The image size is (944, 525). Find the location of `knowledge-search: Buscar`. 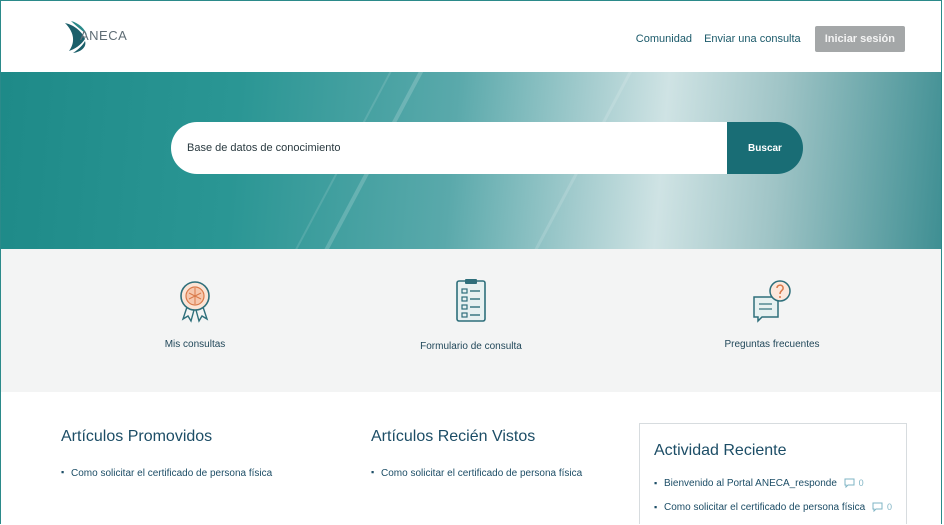

knowledge-search: Buscar is located at coordinates (487, 148).